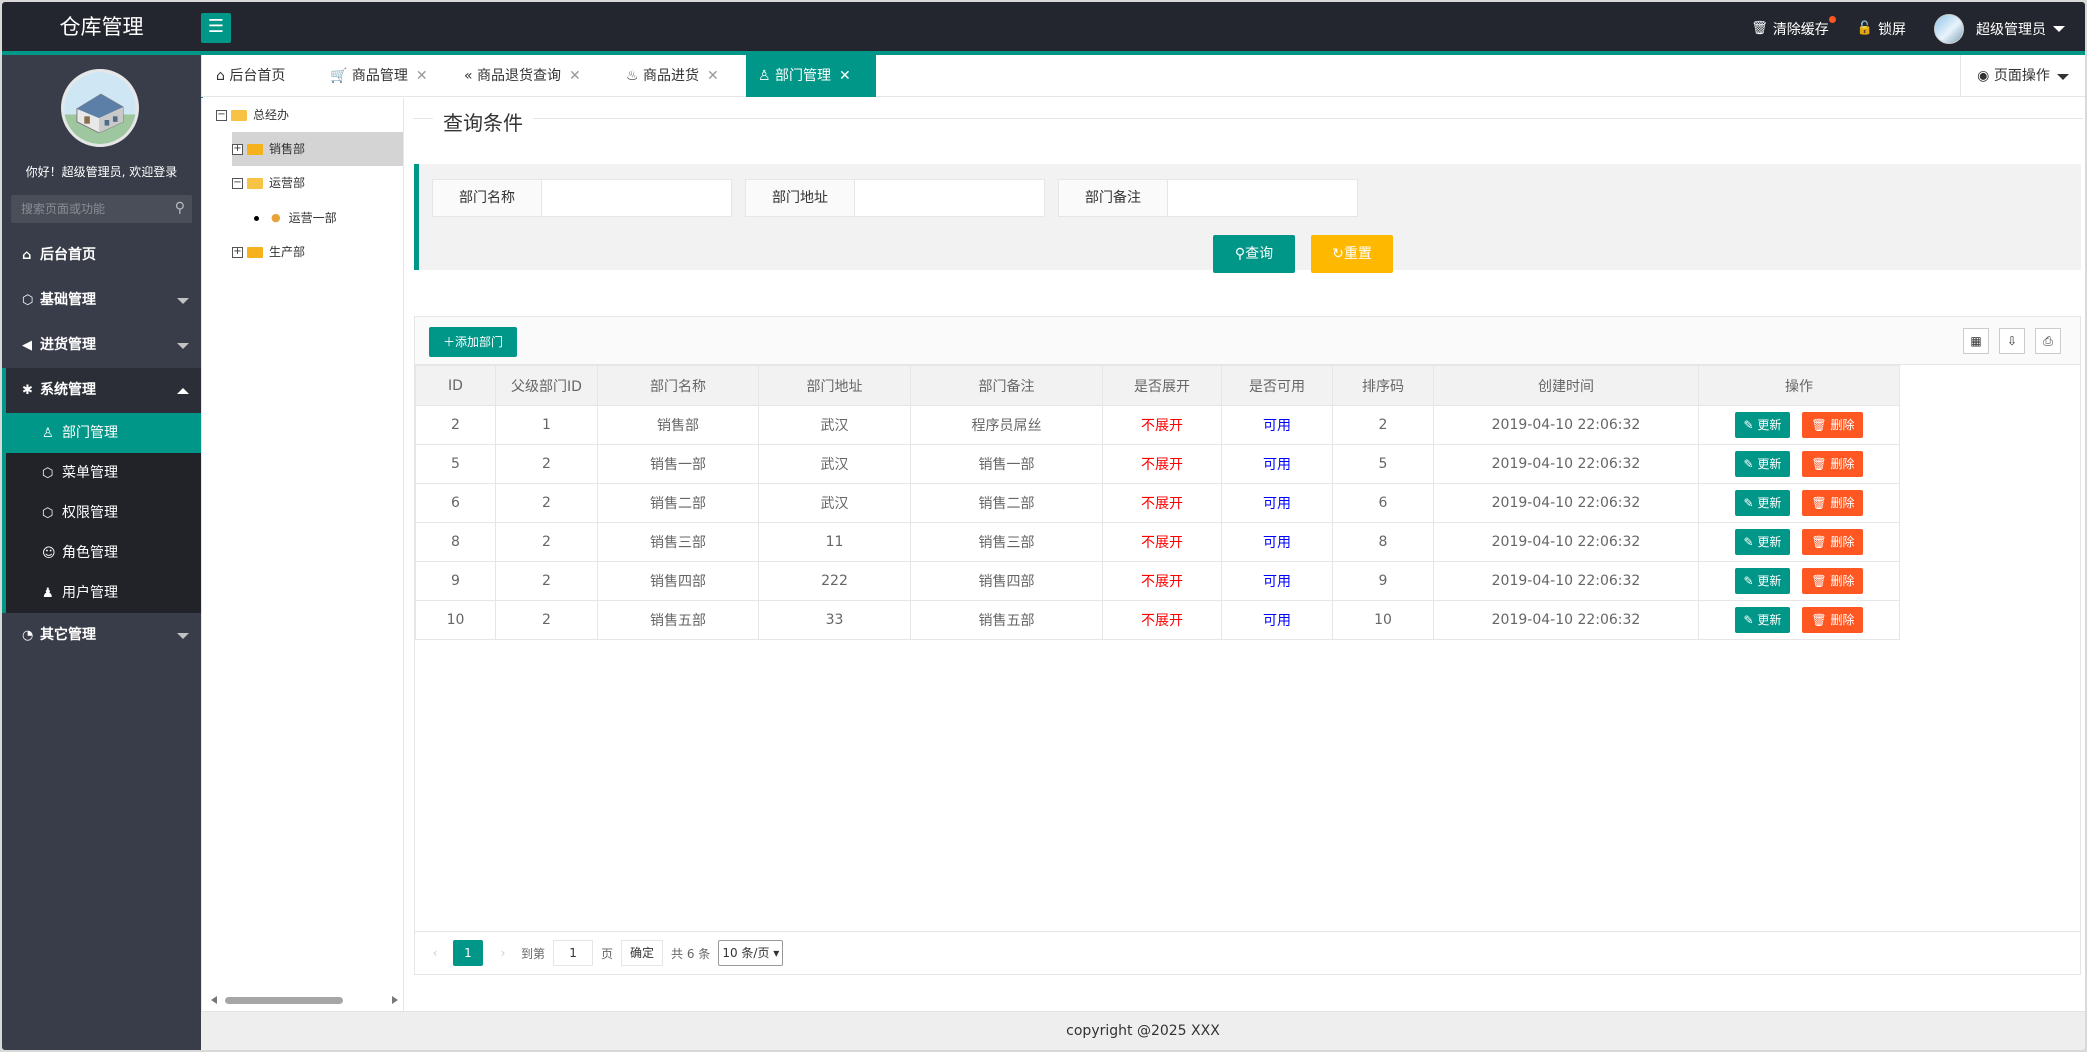 The width and height of the screenshot is (2087, 1052). Describe the element at coordinates (468, 953) in the screenshot. I see `current-page: 1` at that location.